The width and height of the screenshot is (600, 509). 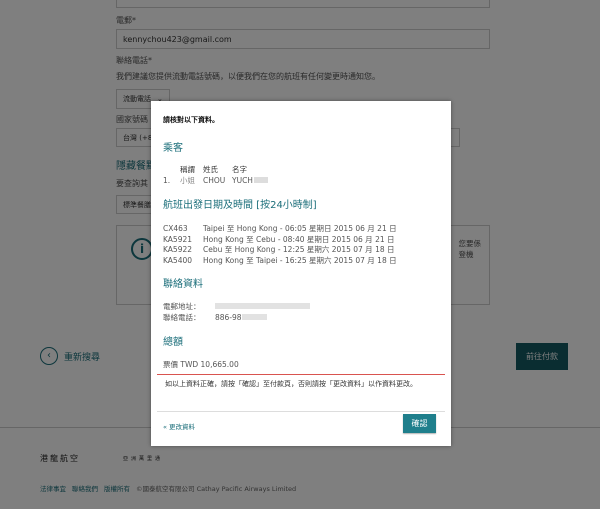 What do you see at coordinates (301, 374) in the screenshot?
I see `fare-divider` at bounding box center [301, 374].